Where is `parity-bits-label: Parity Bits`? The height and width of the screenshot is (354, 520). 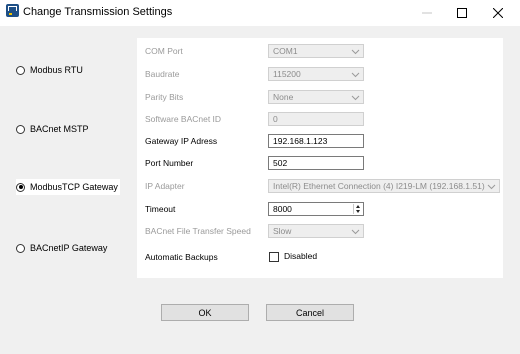 parity-bits-label: Parity Bits is located at coordinates (164, 97).